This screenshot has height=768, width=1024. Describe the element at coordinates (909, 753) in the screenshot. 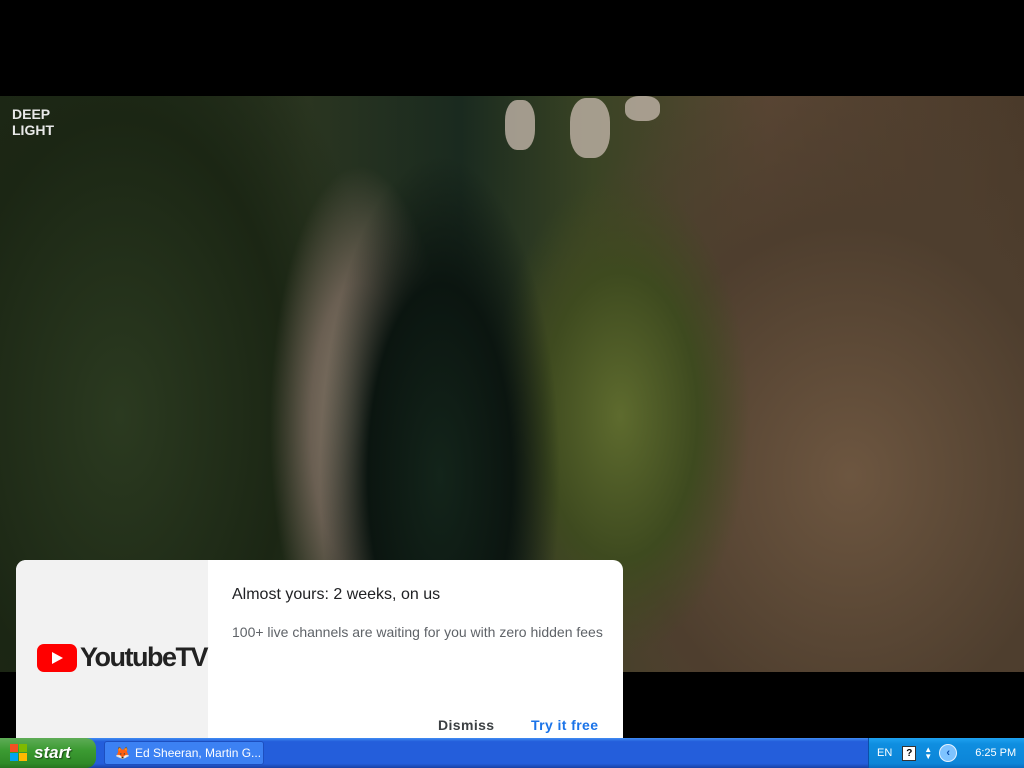

I see `help-icon: ?` at that location.